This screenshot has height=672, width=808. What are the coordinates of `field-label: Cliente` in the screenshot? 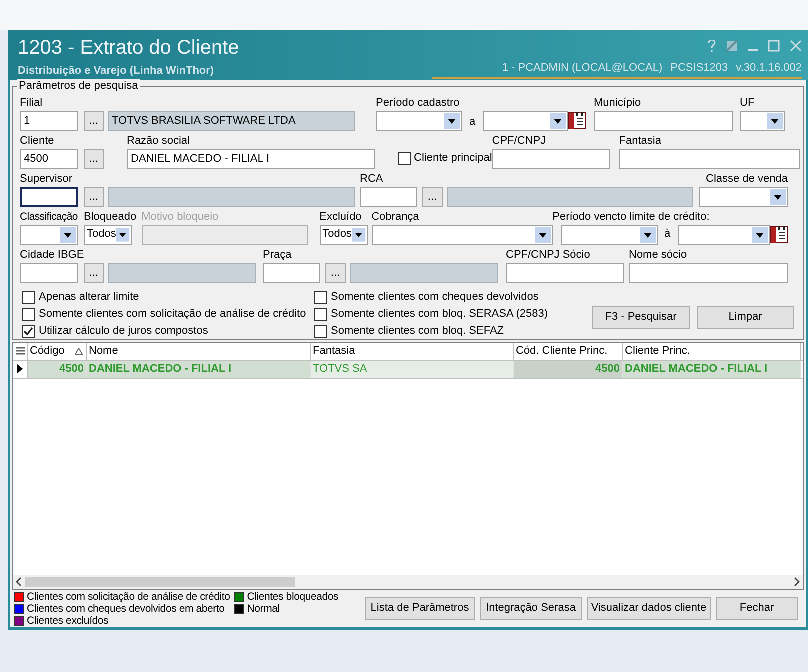 It's located at (38, 141).